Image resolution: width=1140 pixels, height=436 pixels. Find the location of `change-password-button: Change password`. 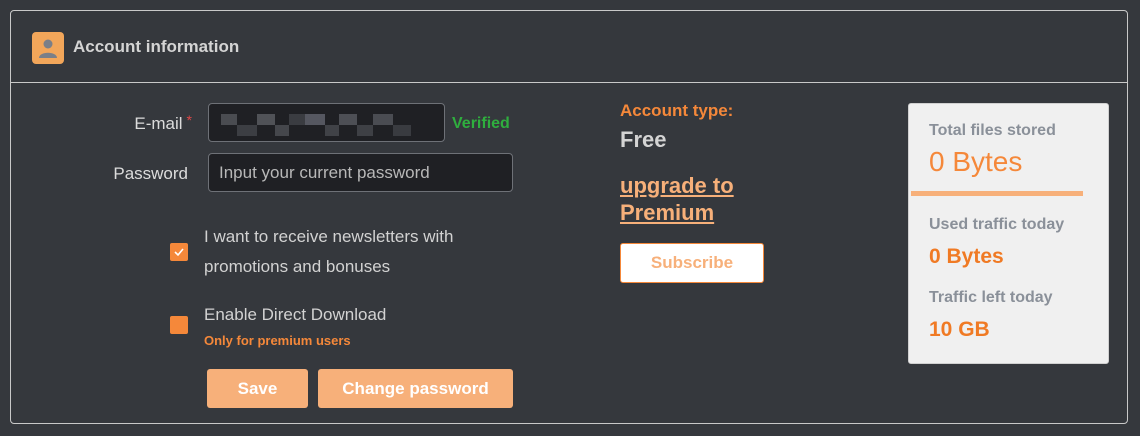

change-password-button: Change password is located at coordinates (415, 388).